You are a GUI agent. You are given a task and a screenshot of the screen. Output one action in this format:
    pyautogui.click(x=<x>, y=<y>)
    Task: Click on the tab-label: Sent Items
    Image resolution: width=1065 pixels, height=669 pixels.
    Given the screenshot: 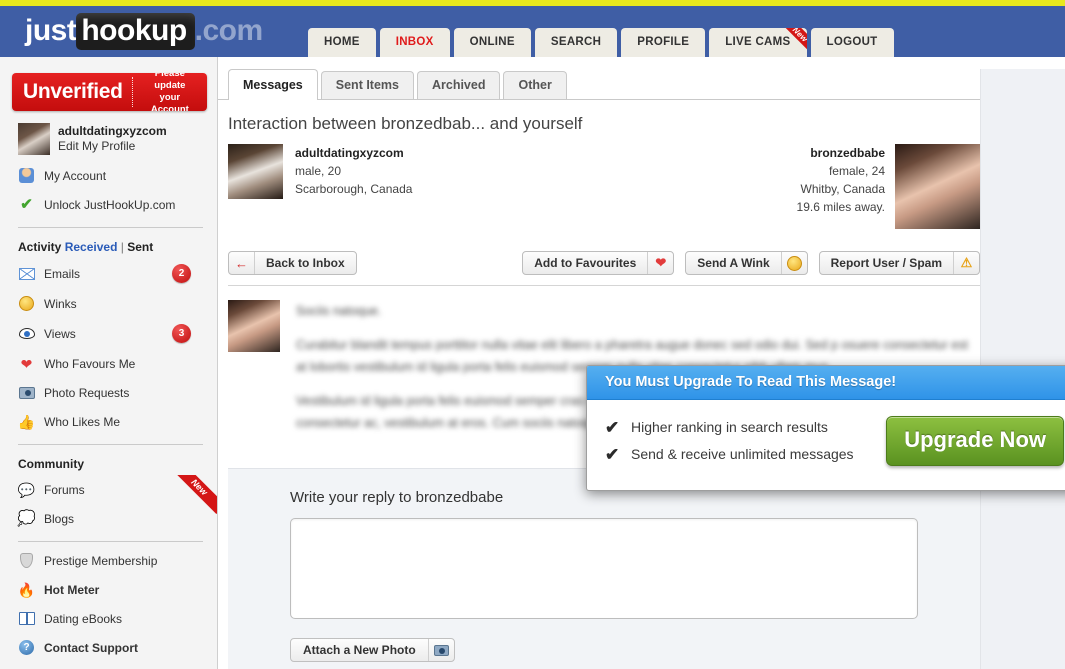 What is the action you would take?
    pyautogui.click(x=367, y=85)
    